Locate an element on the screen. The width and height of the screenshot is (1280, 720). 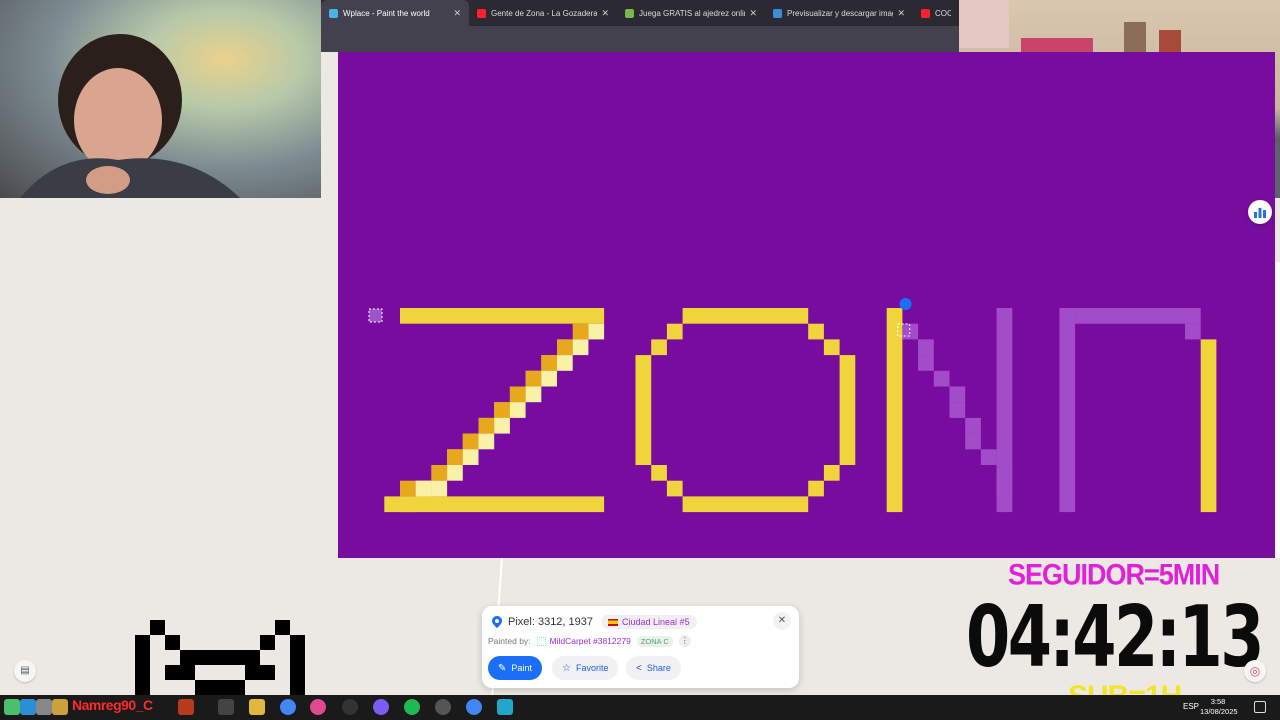
tab-gente-de-zona: Gente de Zona - La Gozadera ft. ✕ is located at coordinates (543, 13).